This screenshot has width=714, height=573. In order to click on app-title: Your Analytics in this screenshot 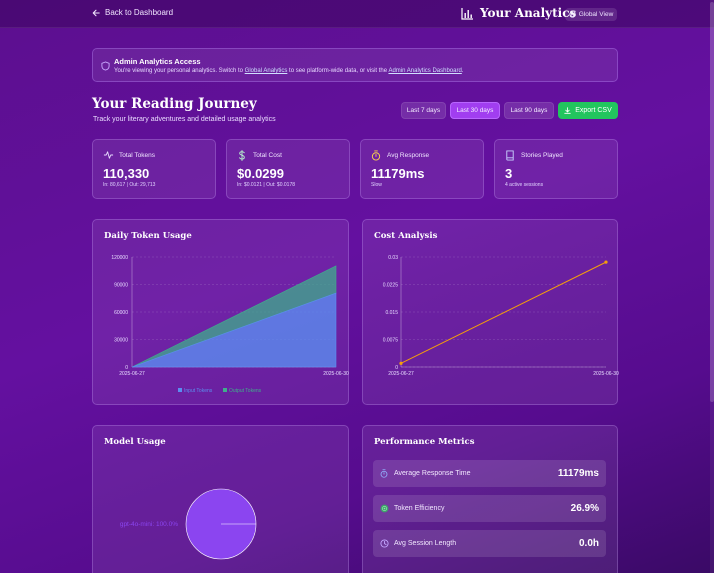, I will do `click(528, 13)`.